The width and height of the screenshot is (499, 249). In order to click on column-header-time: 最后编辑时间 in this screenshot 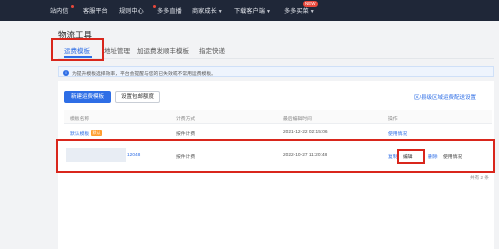, I will do `click(297, 119)`.